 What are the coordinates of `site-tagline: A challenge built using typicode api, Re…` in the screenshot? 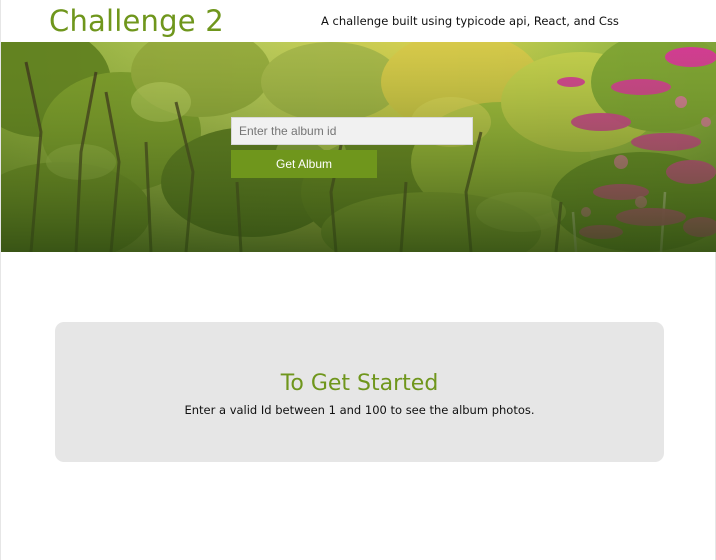 It's located at (470, 21).